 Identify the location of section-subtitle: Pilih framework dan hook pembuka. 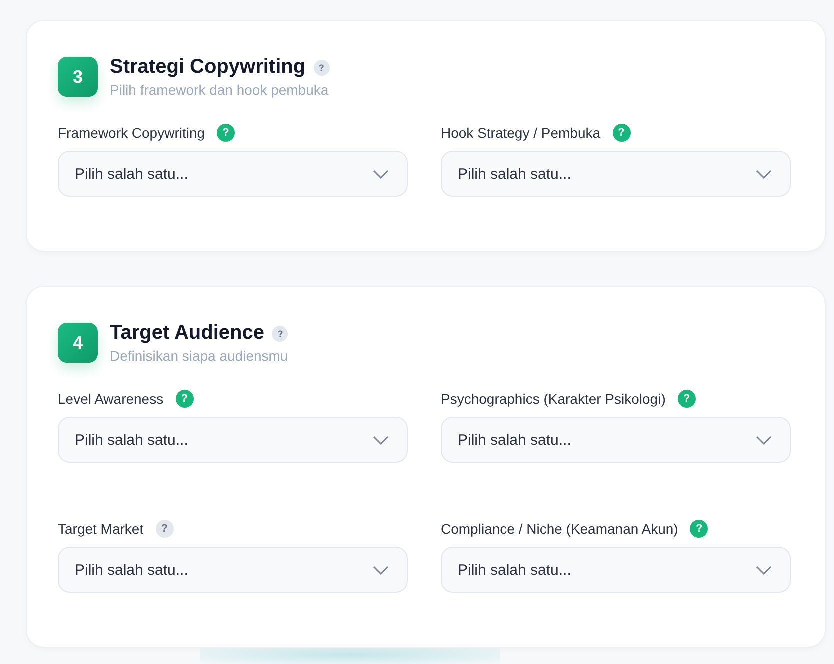
(220, 90).